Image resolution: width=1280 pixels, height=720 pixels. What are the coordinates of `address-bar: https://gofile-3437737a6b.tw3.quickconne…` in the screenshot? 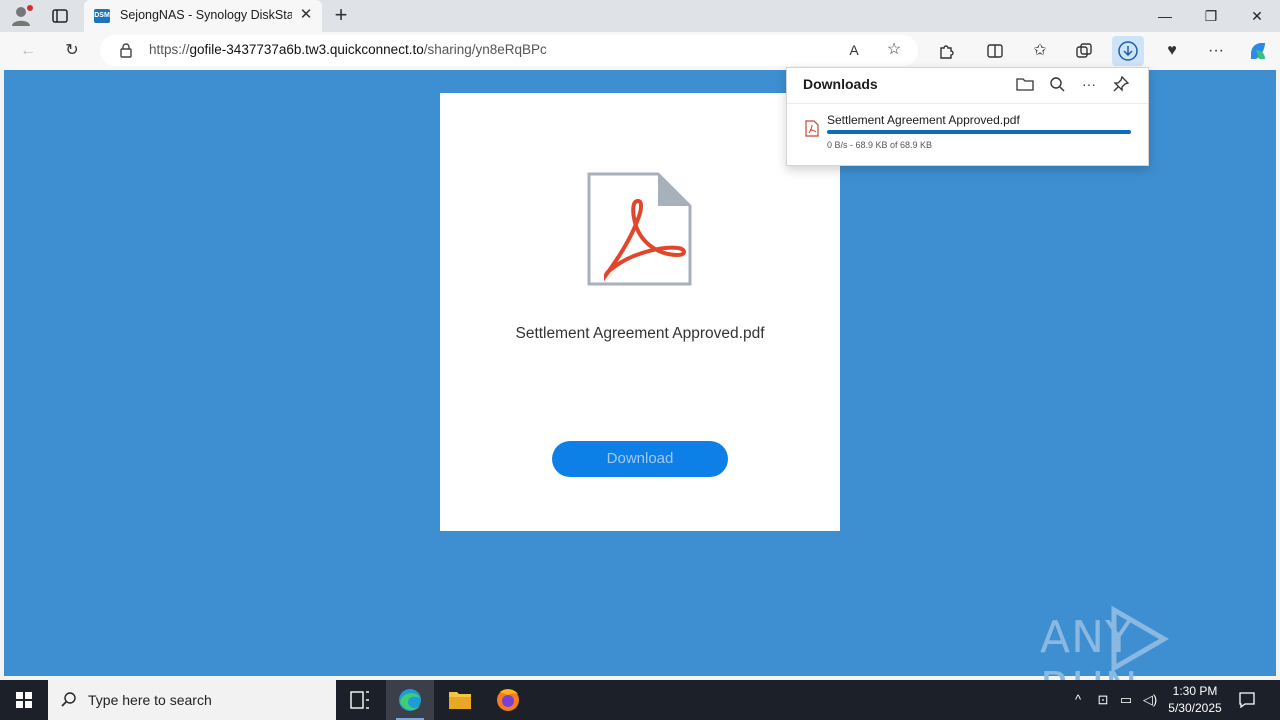 It's located at (509, 50).